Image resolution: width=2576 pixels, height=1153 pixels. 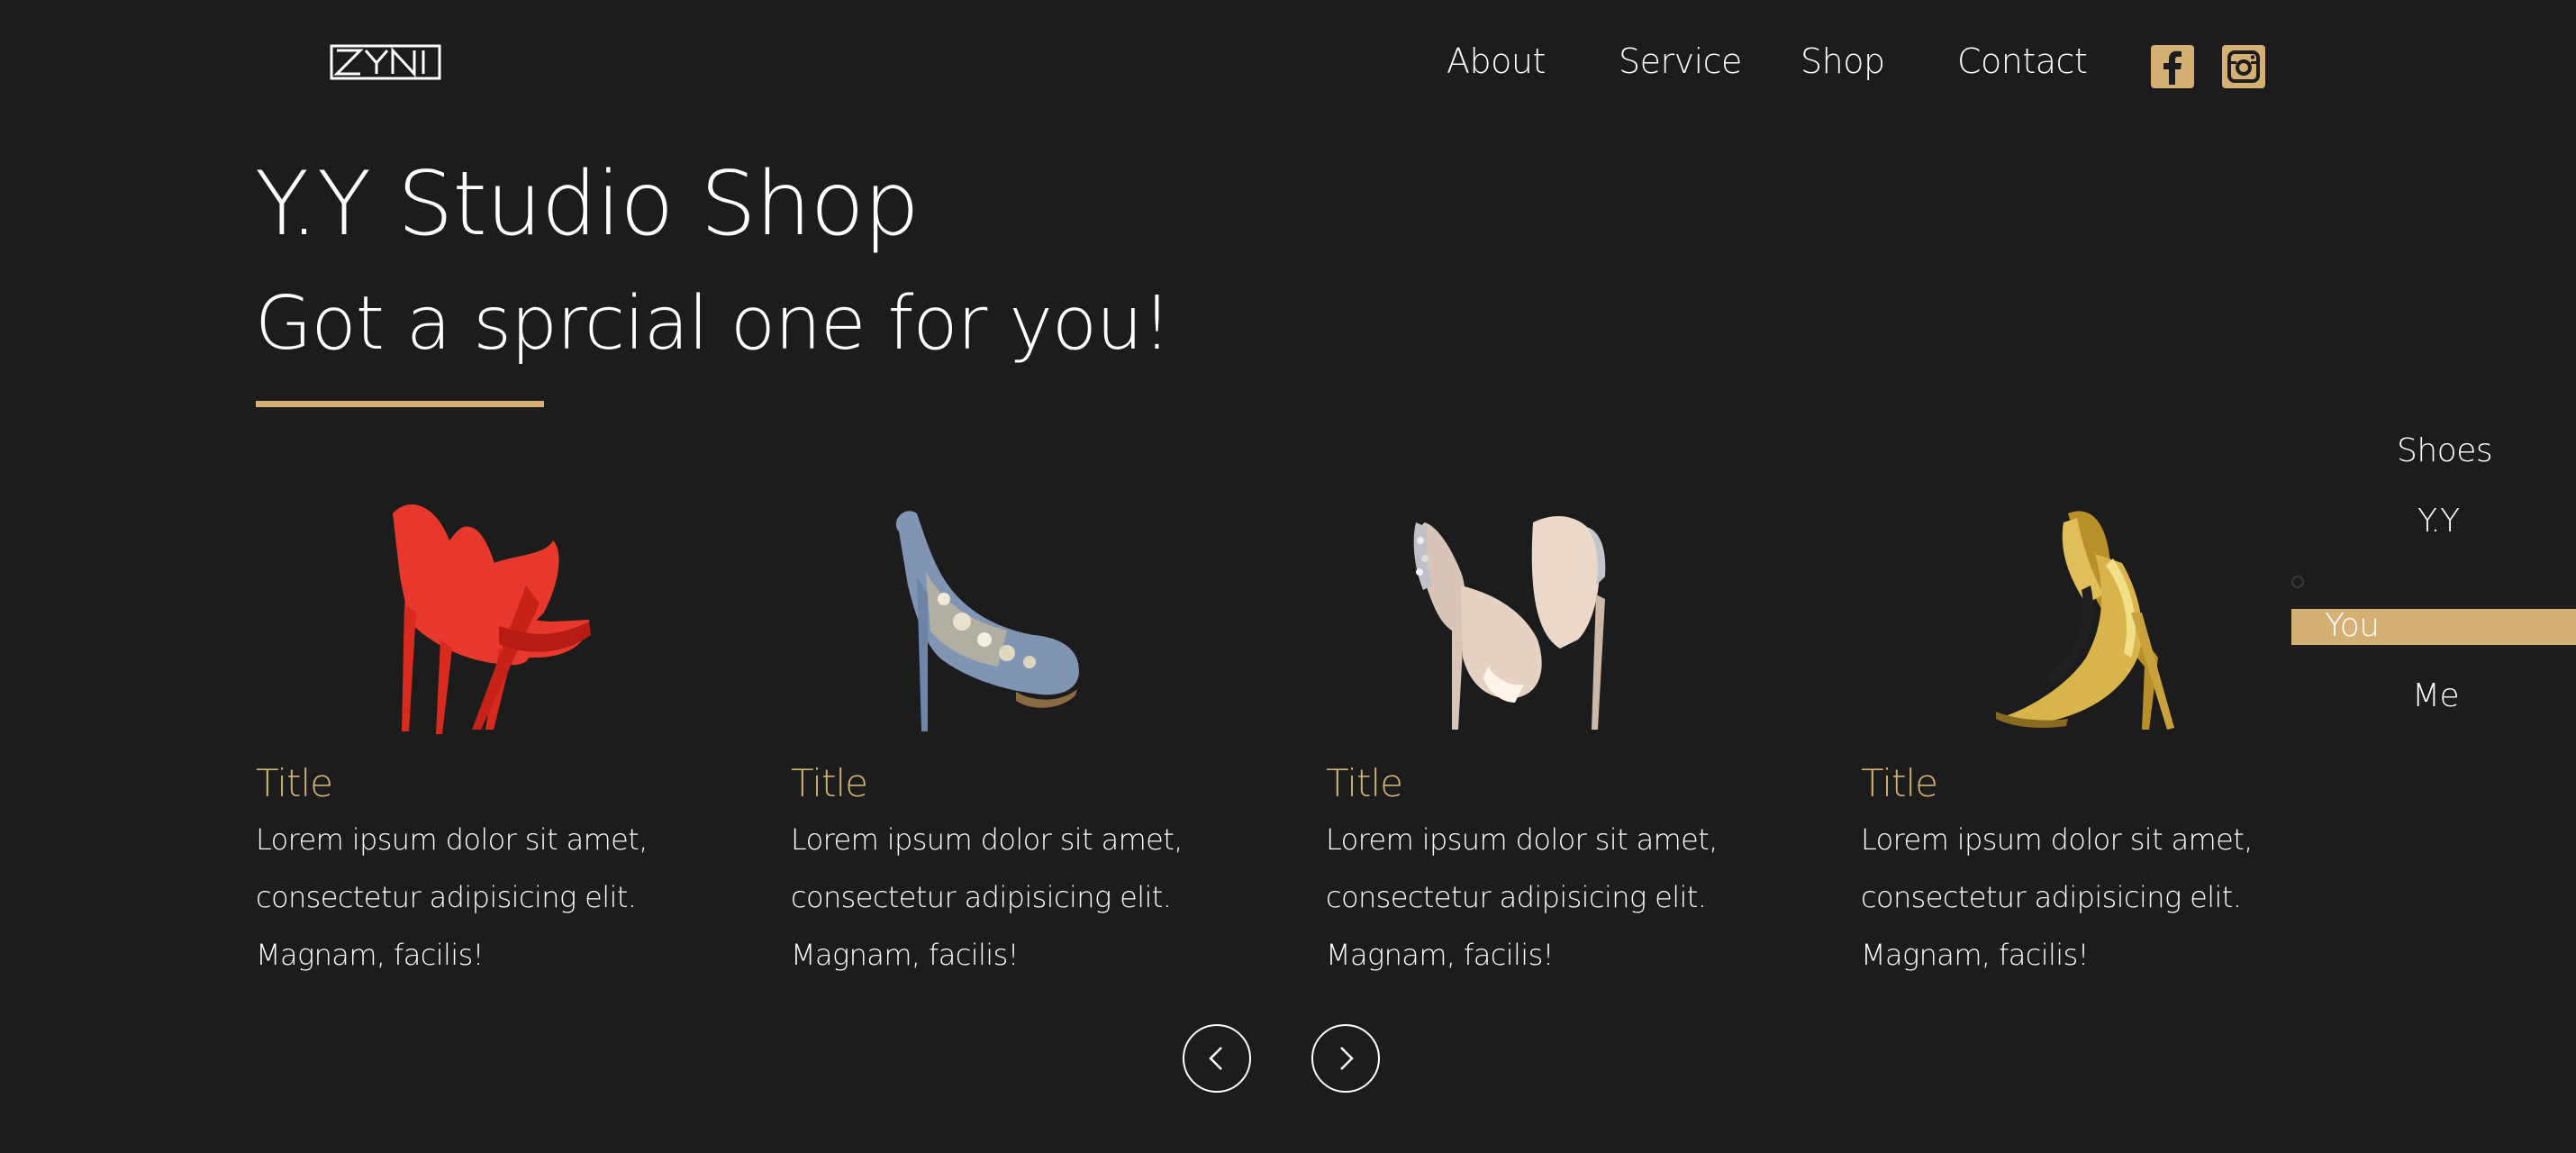 What do you see at coordinates (2352, 625) in the screenshot?
I see `side-nav-item-you: You` at bounding box center [2352, 625].